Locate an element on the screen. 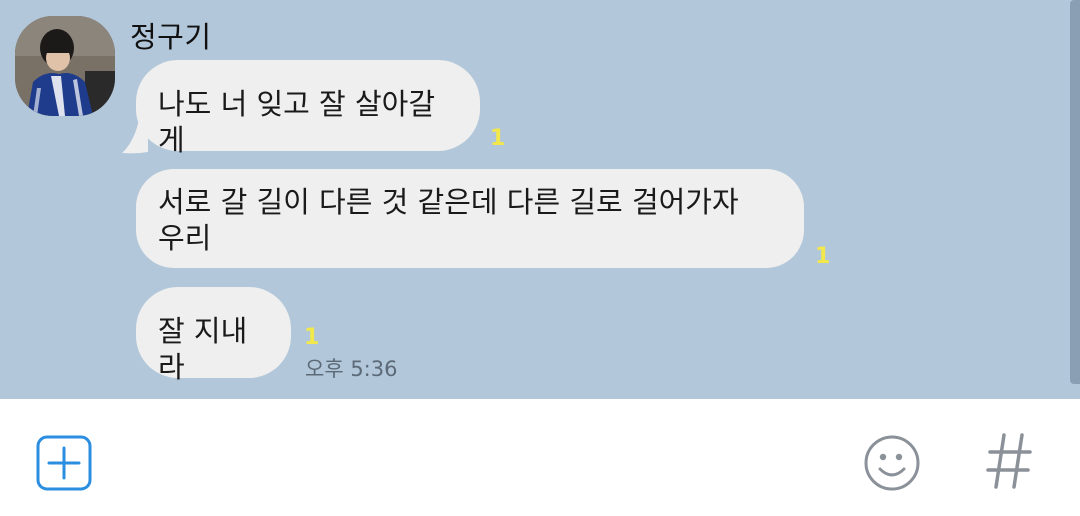 This screenshot has width=1080, height=516. message-bubble: 서로 갈 길이 다른 것 같은데 다른 길로 걸어가자 우리 is located at coordinates (470, 218).